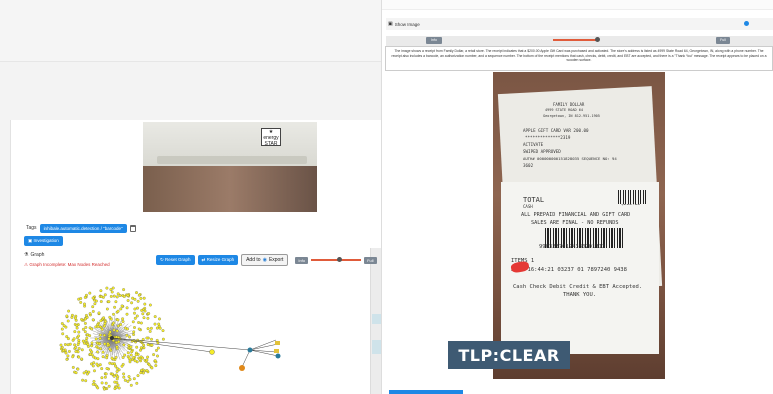 The image size is (773, 394). Describe the element at coordinates (302, 260) in the screenshot. I see `info-button: Info` at that location.